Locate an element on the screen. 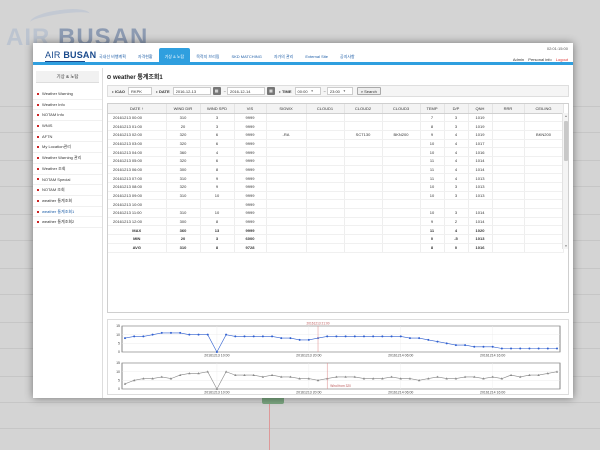 The width and height of the screenshot is (600, 450). column-header: CLOUD3 is located at coordinates (401, 109).